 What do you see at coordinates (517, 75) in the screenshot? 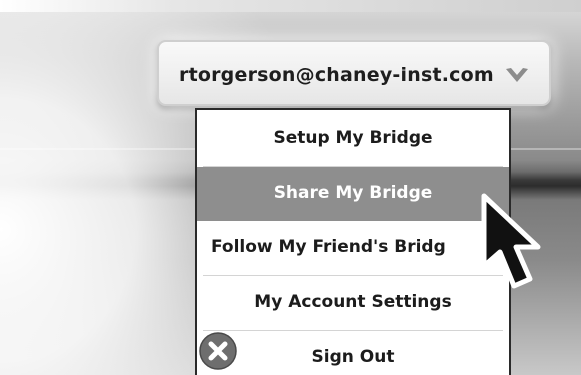
I see `chevron-down-icon` at bounding box center [517, 75].